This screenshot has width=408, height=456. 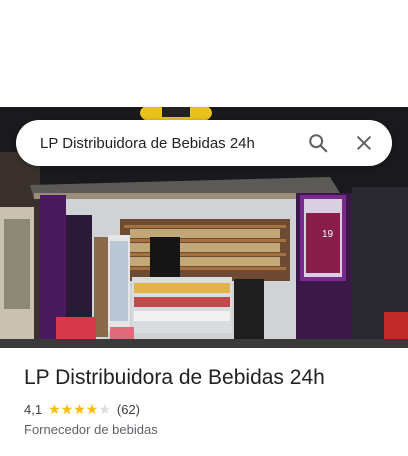 I want to click on search-button, so click(x=318, y=143).